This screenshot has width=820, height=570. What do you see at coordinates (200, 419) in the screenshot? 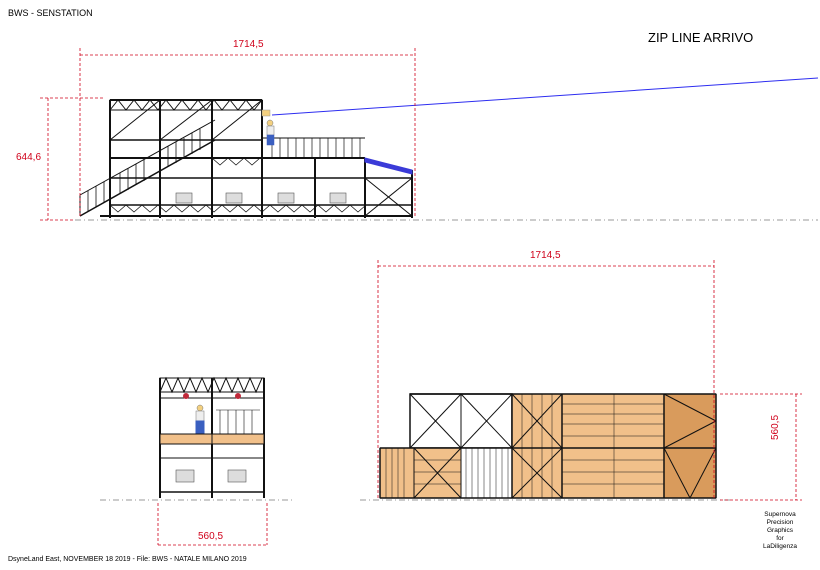
I see `front-person` at bounding box center [200, 419].